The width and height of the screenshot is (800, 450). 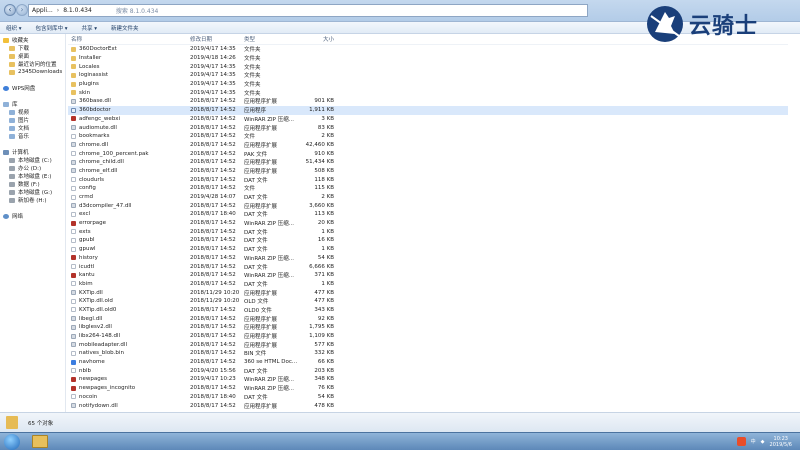 What do you see at coordinates (428, 231) in the screenshot?
I see `file-row: exts 2018/8/17 14:52 DAT 文件 1 KB` at bounding box center [428, 231].